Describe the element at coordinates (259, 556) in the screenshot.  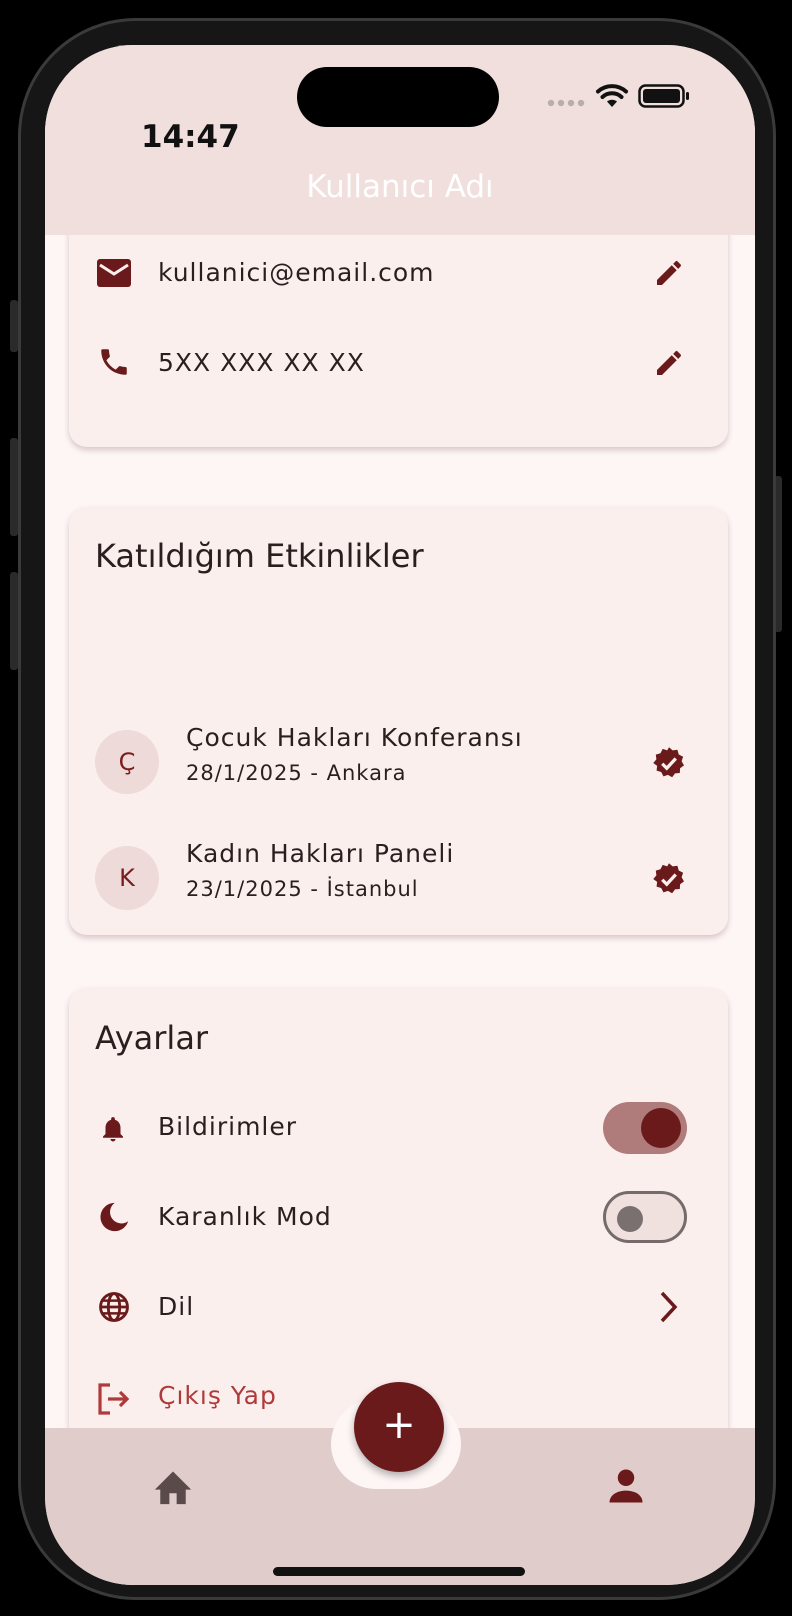
I see `events-title: Katıldığım Etkinlikler` at that location.